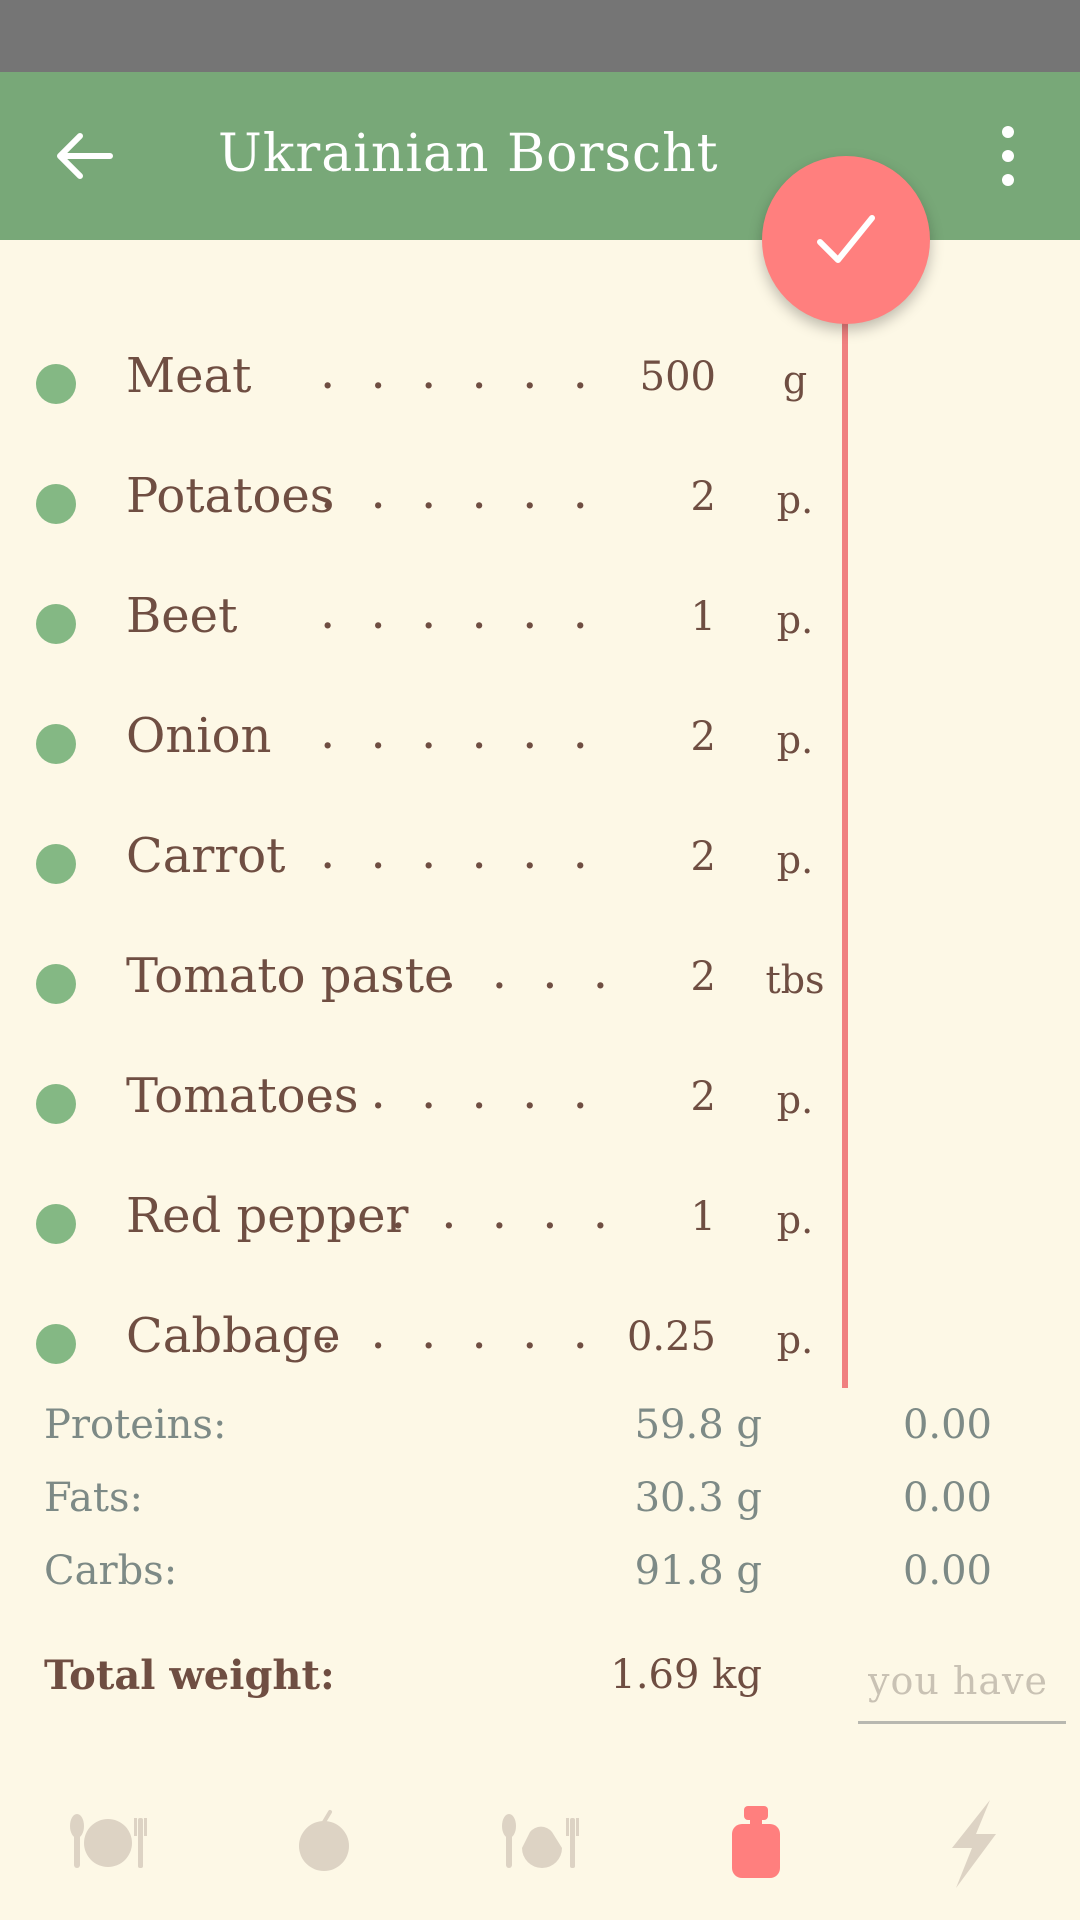 The image size is (1080, 1920). I want to click on more-options-button, so click(1008, 156).